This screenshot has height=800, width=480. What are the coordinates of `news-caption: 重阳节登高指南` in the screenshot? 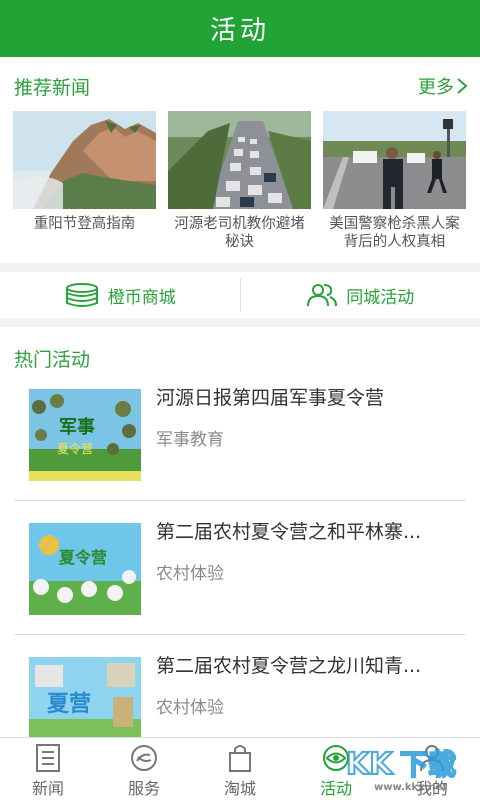 It's located at (84, 224).